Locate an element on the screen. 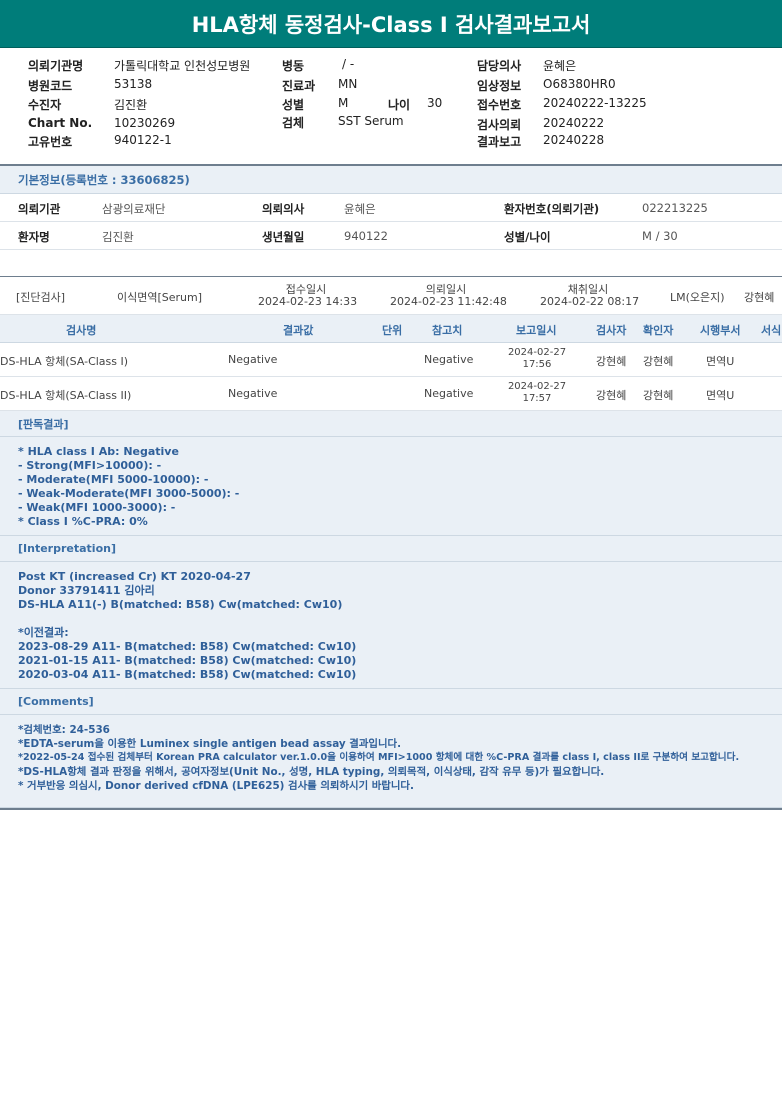  col-tester: 검사자 is located at coordinates (611, 330).